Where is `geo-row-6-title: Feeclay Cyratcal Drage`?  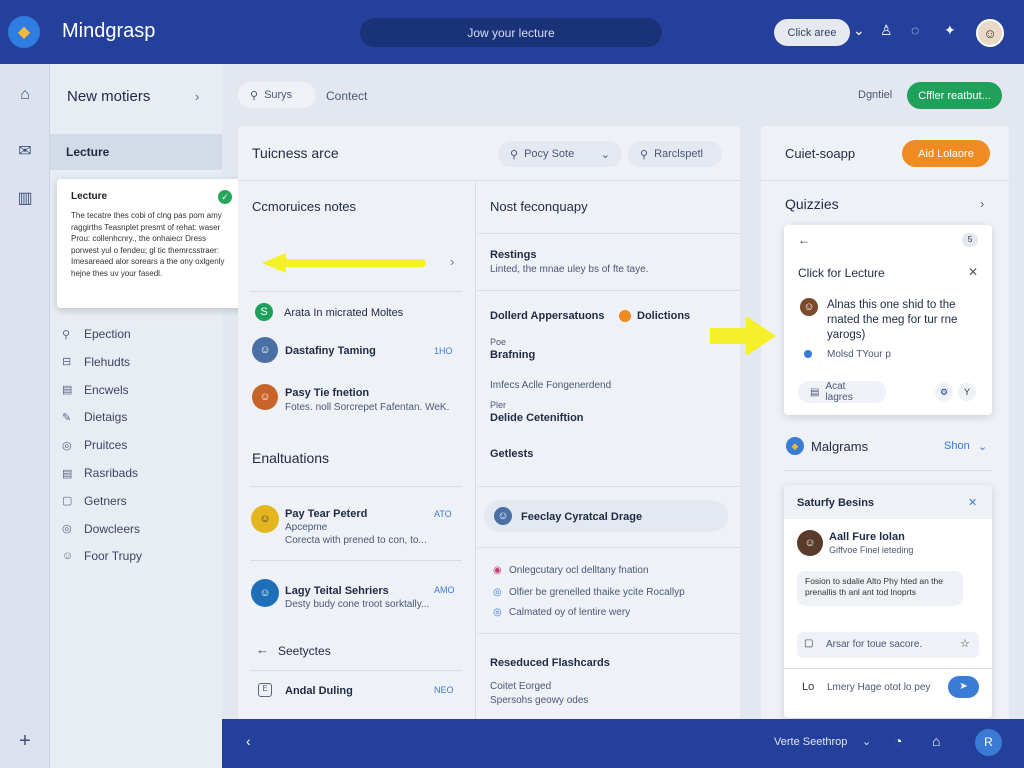 geo-row-6-title: Feeclay Cyratcal Drage is located at coordinates (581, 517).